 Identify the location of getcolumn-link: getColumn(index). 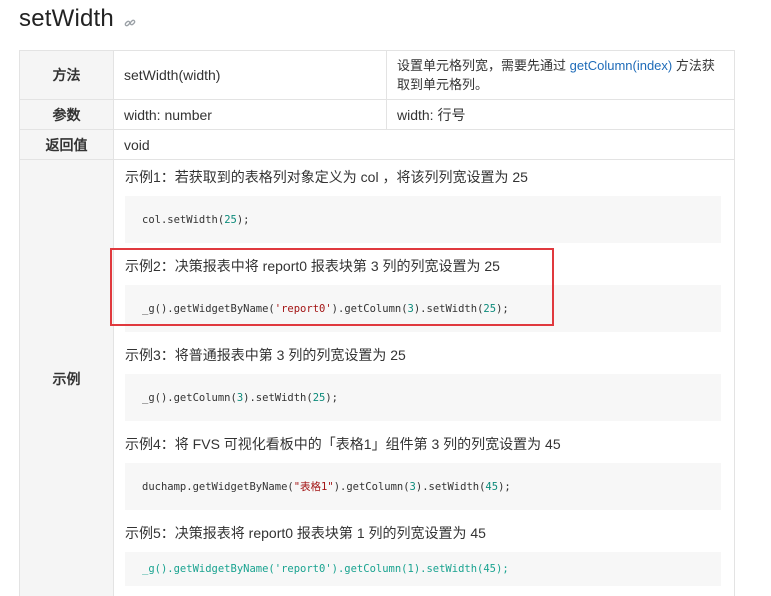
(621, 65).